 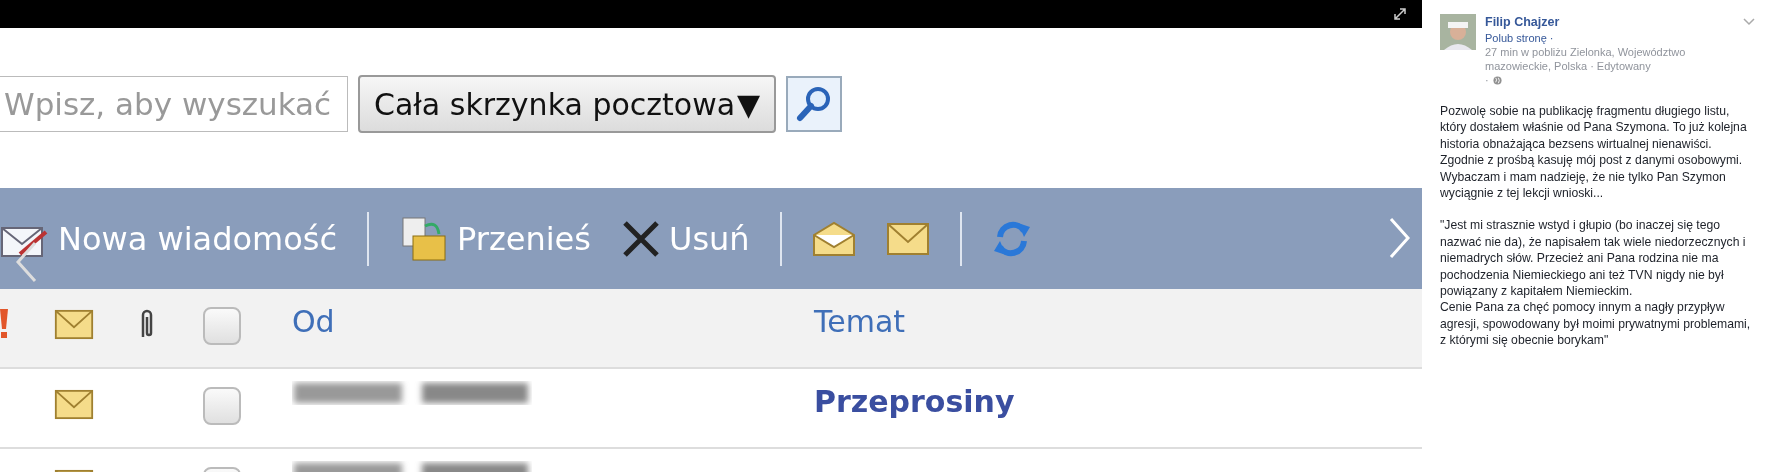 I want to click on subject: Przeprosiny, so click(x=914, y=401).